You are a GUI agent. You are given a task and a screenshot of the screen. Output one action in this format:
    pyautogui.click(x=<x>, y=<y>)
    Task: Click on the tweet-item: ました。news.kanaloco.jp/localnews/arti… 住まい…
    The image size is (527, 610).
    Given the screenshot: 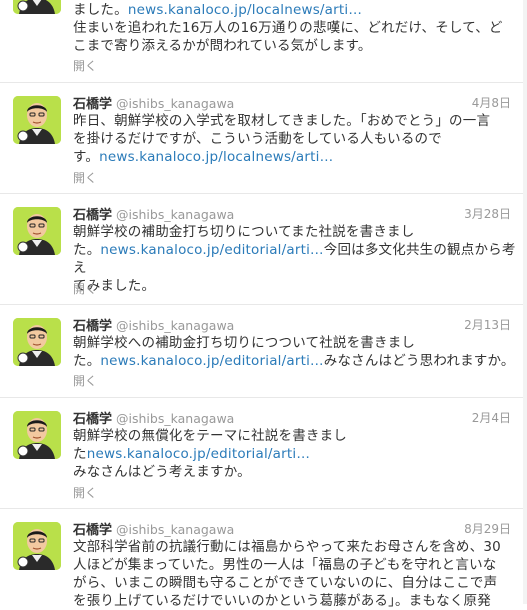 What is the action you would take?
    pyautogui.click(x=263, y=41)
    